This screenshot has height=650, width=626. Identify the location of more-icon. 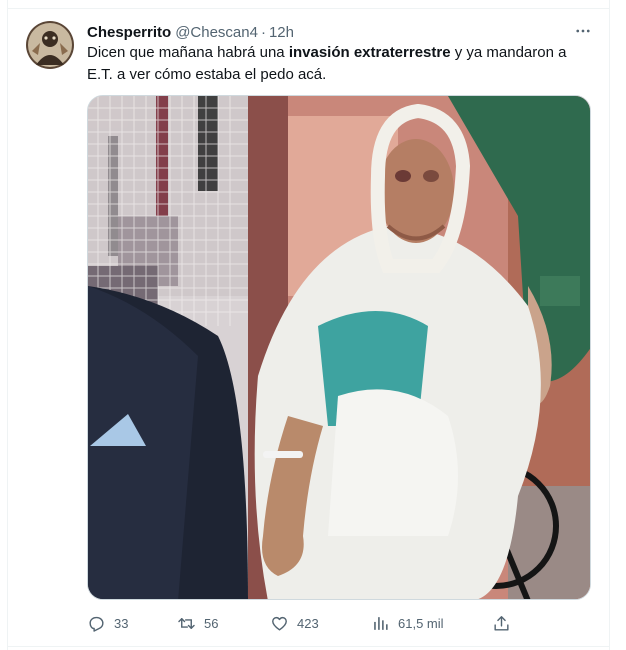
(583, 31).